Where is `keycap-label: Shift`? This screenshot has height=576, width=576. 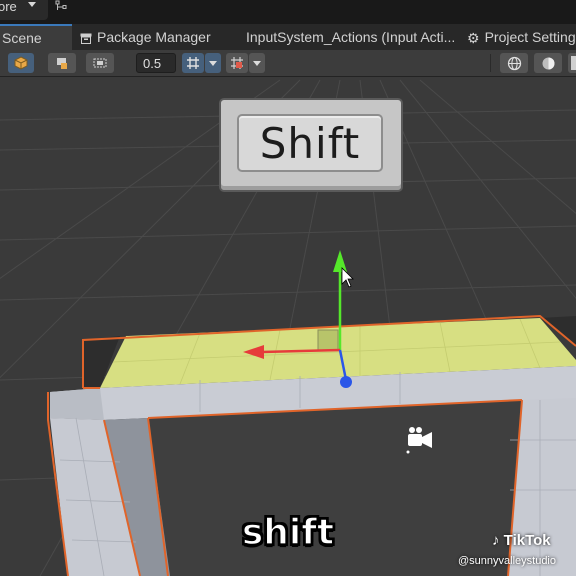
keycap-label: Shift is located at coordinates (310, 143).